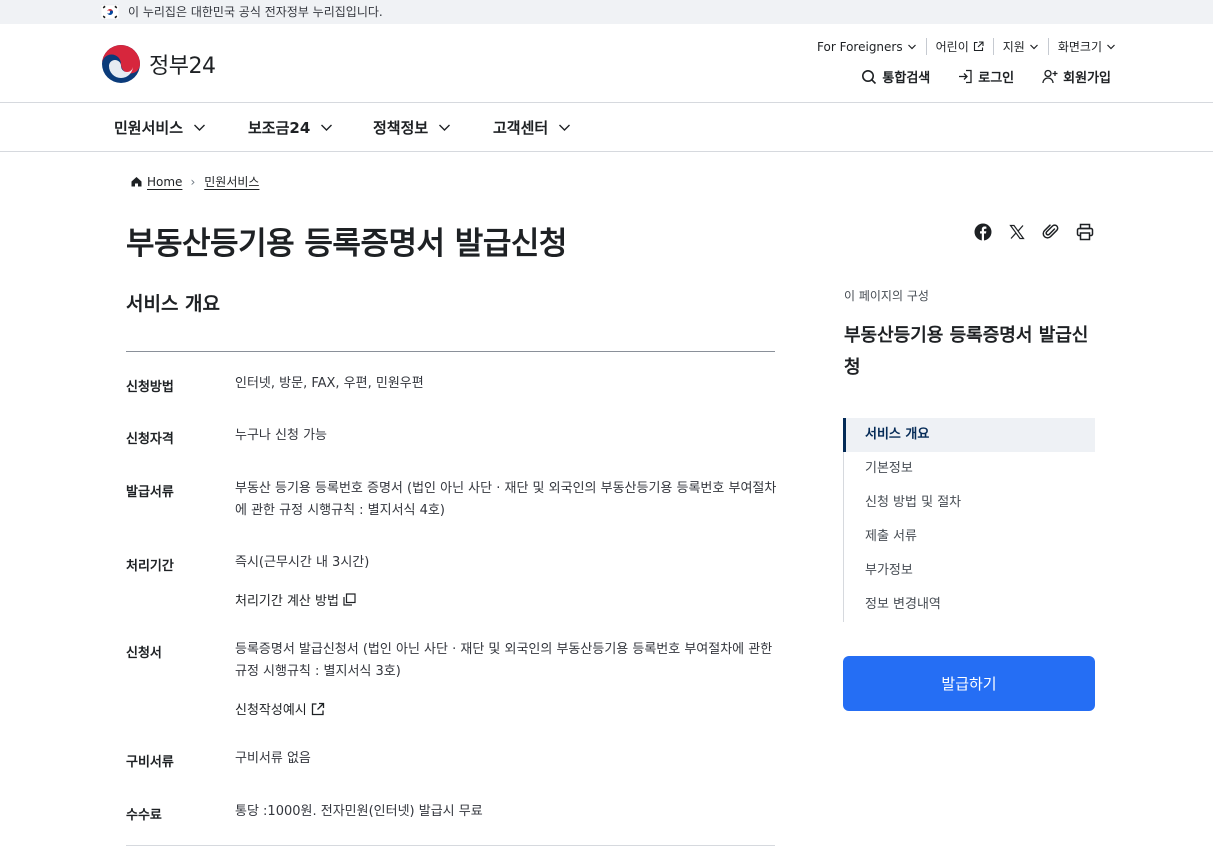 The width and height of the screenshot is (1213, 867). I want to click on toc-title: 부동산등기용 등록증명서 발급신청, so click(966, 351).